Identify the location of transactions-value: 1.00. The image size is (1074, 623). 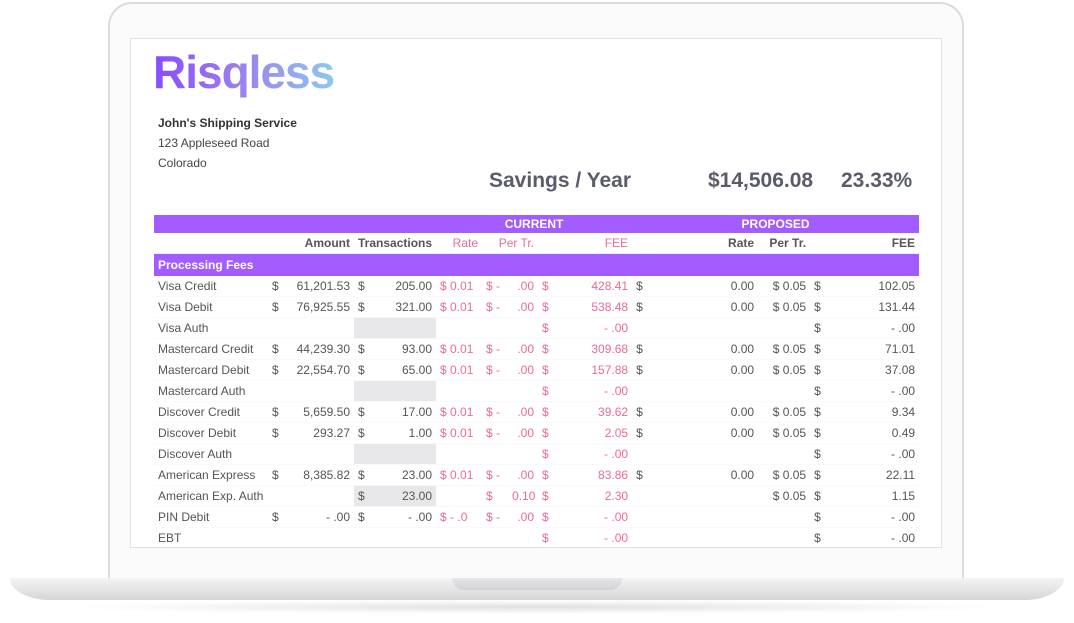
(402, 433).